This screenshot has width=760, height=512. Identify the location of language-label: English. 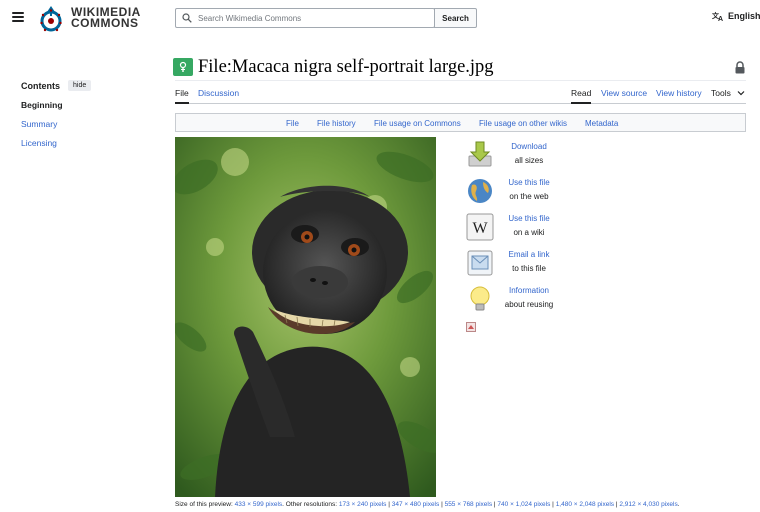
(744, 16).